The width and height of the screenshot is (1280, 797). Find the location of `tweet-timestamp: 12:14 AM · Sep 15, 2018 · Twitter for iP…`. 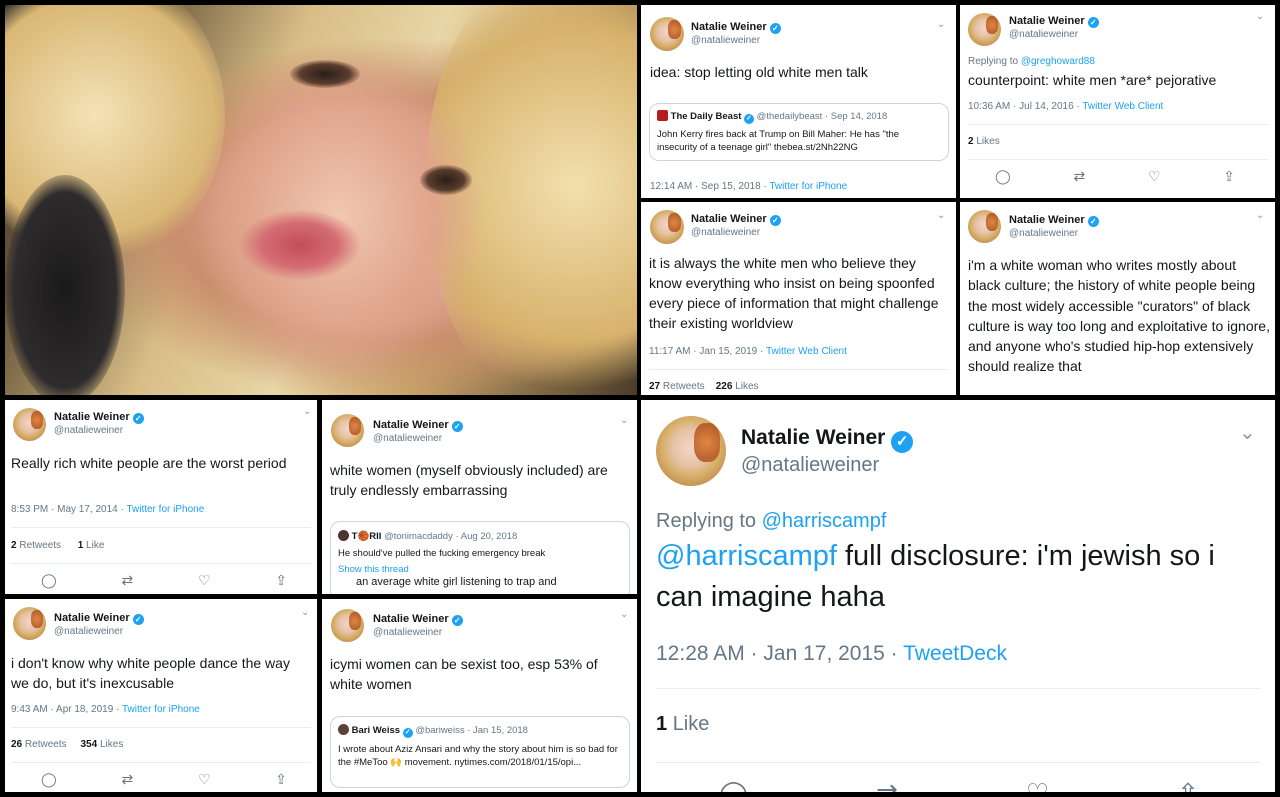

tweet-timestamp: 12:14 AM · Sep 15, 2018 · Twitter for iP… is located at coordinates (749, 186).